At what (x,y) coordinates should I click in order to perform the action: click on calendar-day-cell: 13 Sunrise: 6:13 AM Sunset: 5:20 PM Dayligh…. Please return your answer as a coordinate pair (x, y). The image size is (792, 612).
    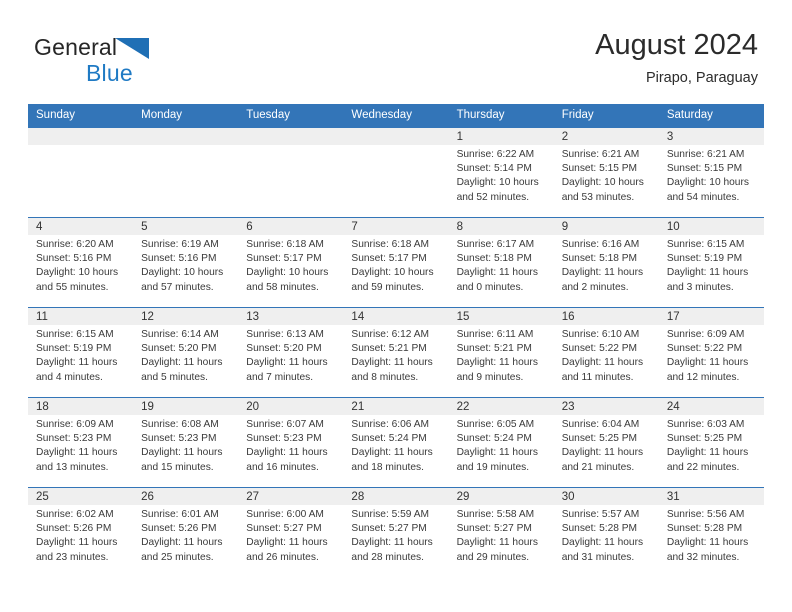
    Looking at the image, I should click on (291, 352).